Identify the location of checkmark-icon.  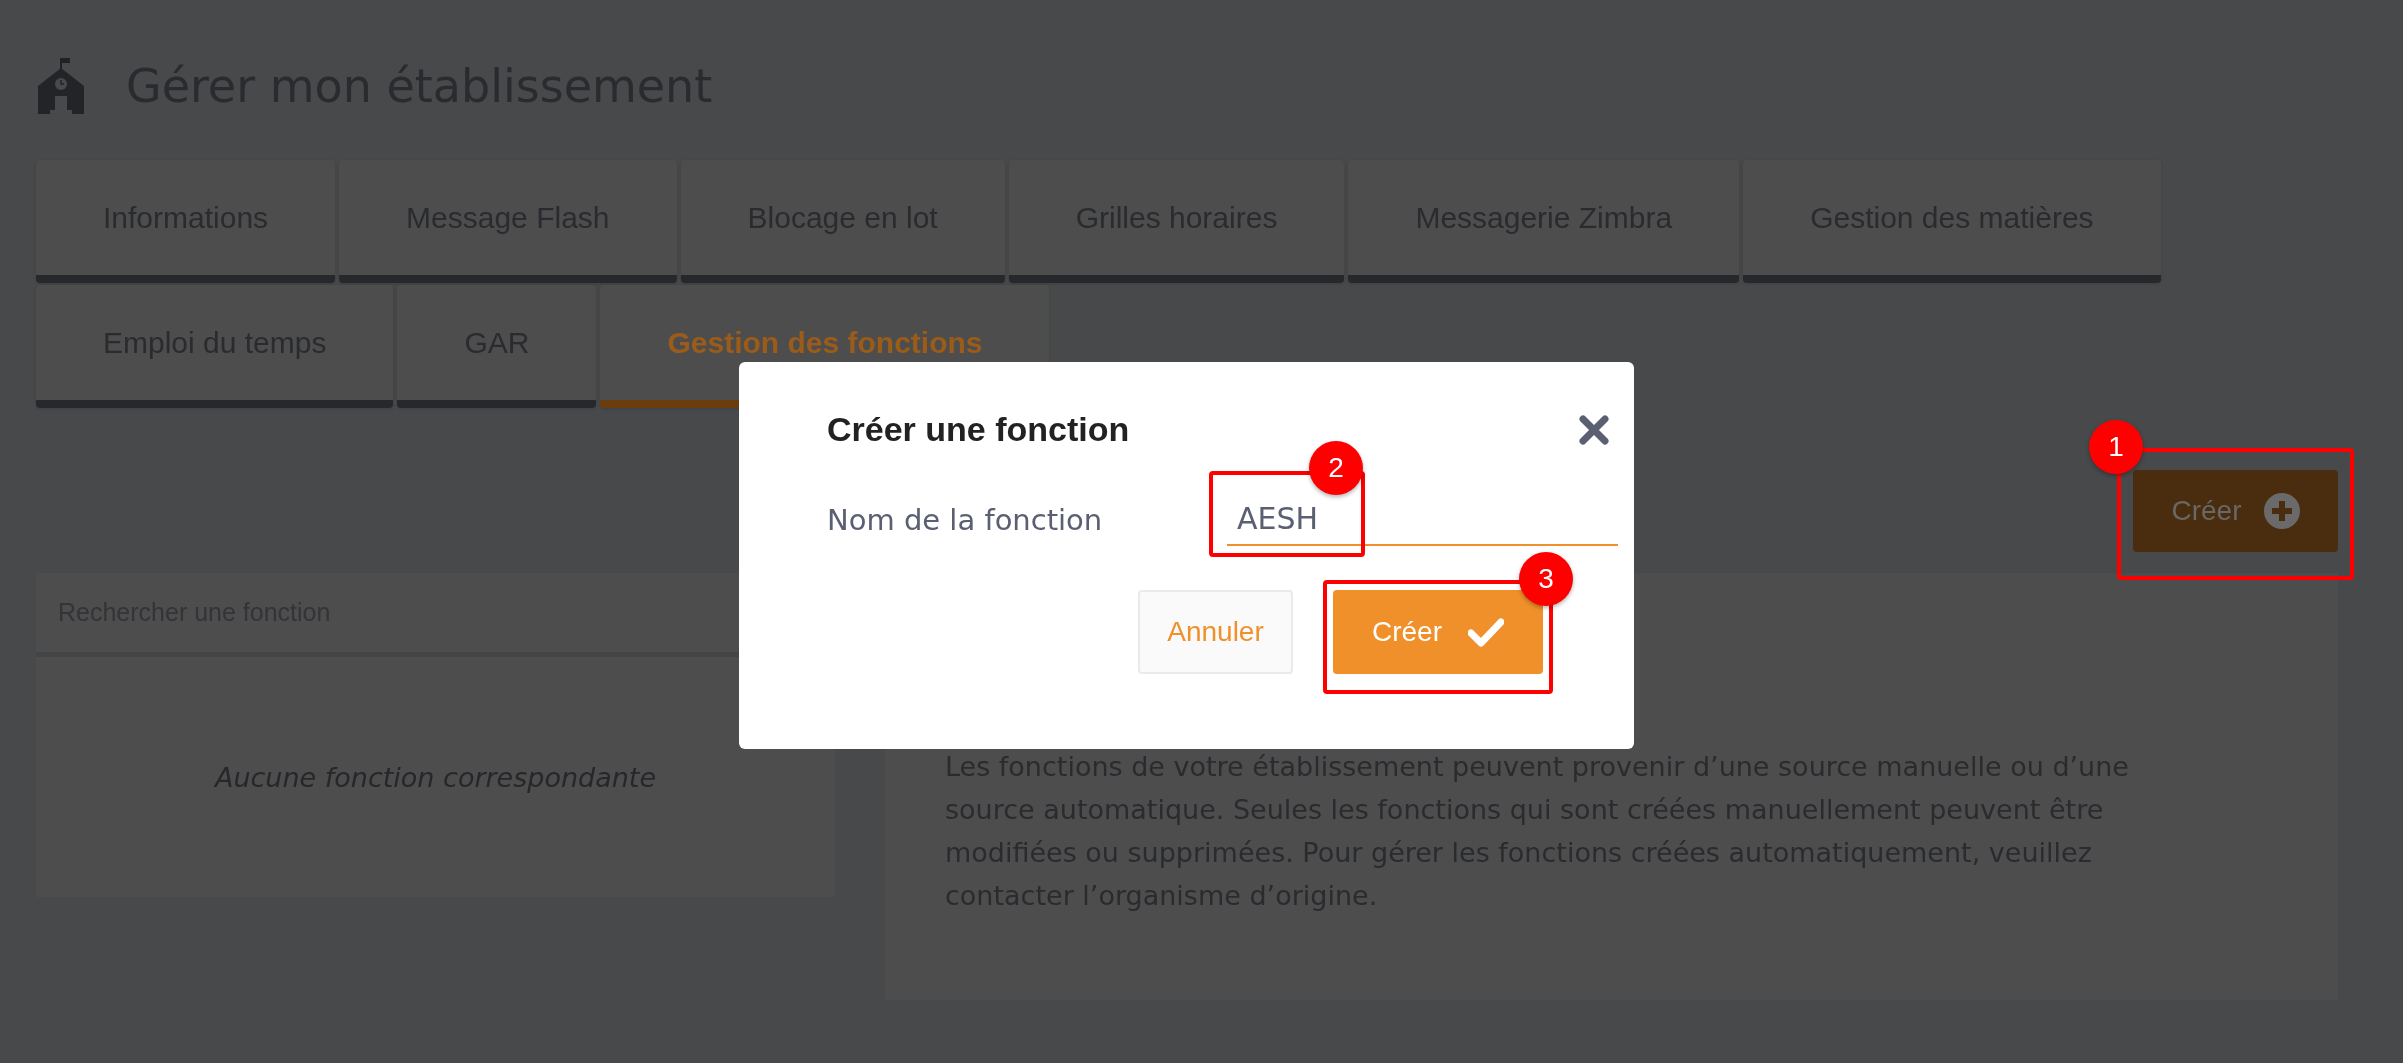
(1486, 632).